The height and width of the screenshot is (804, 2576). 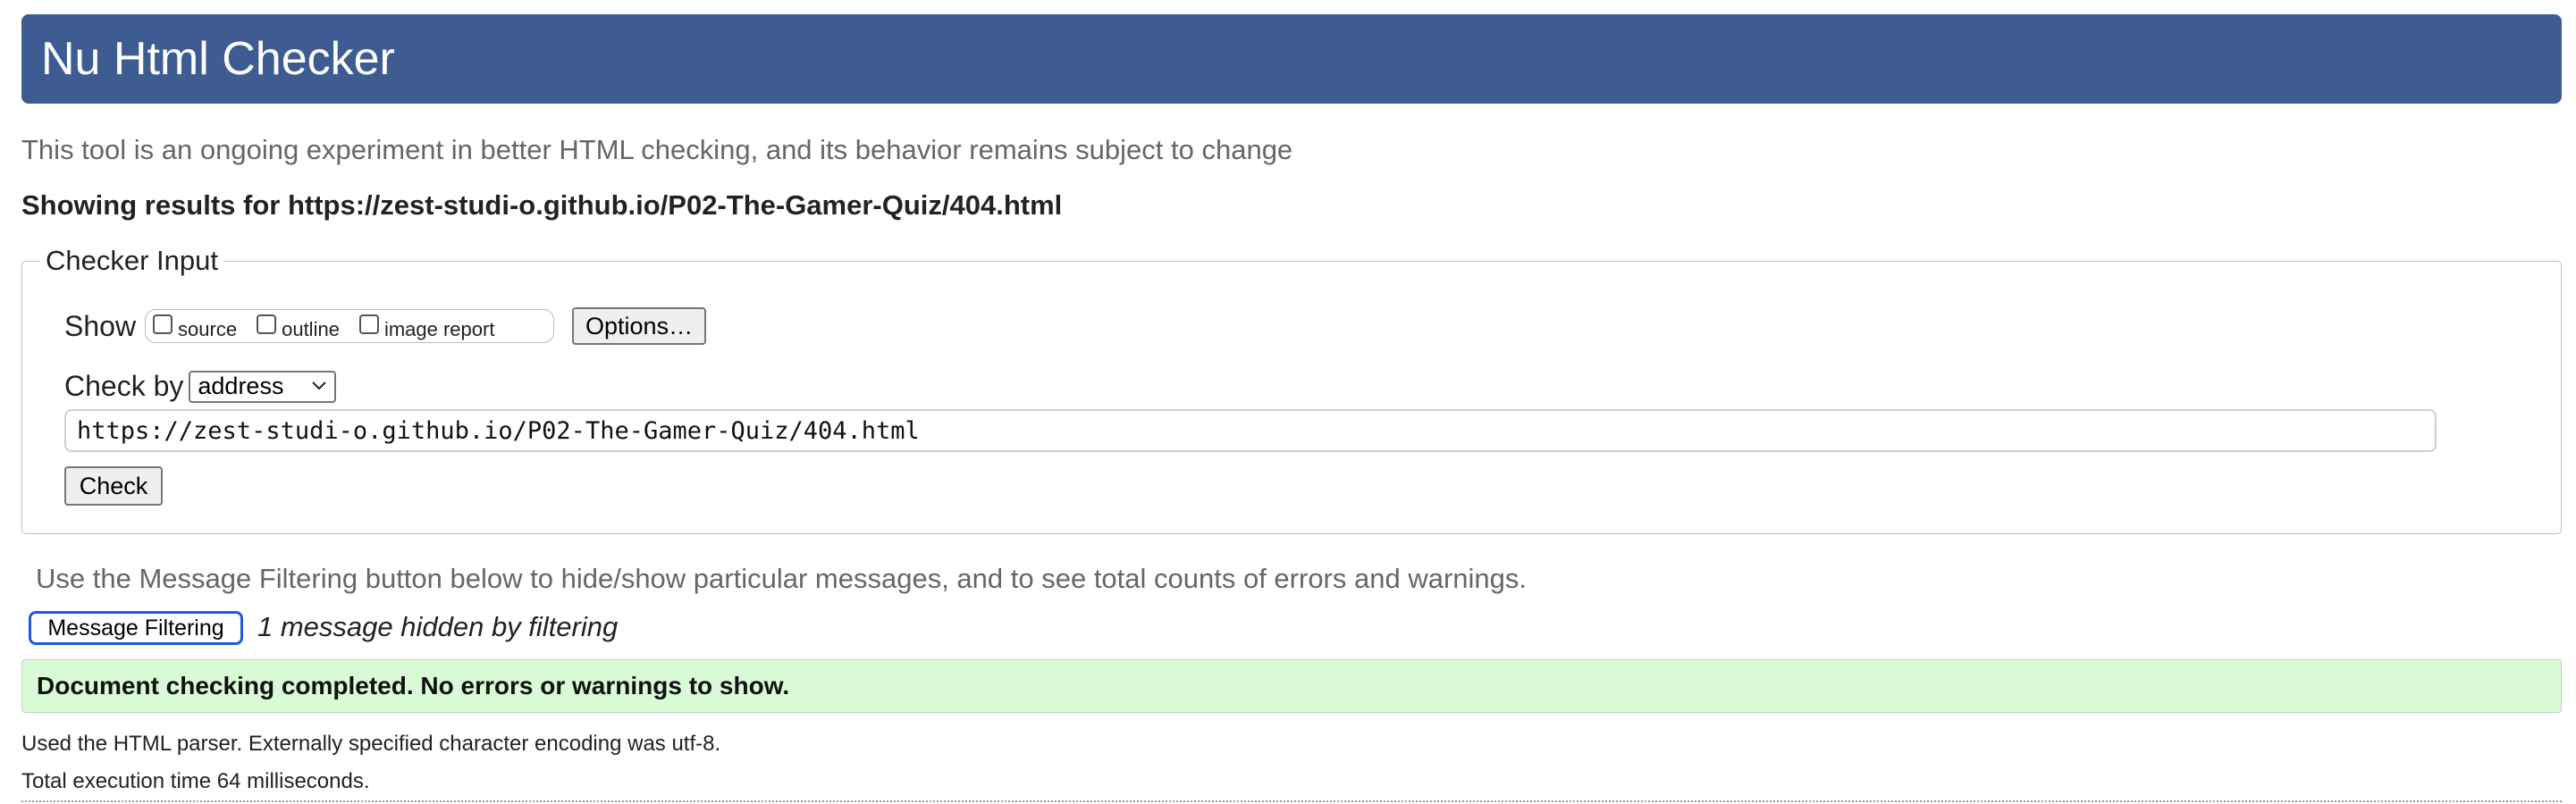 What do you see at coordinates (132, 260) in the screenshot?
I see `checker-input-legend: Checker Input` at bounding box center [132, 260].